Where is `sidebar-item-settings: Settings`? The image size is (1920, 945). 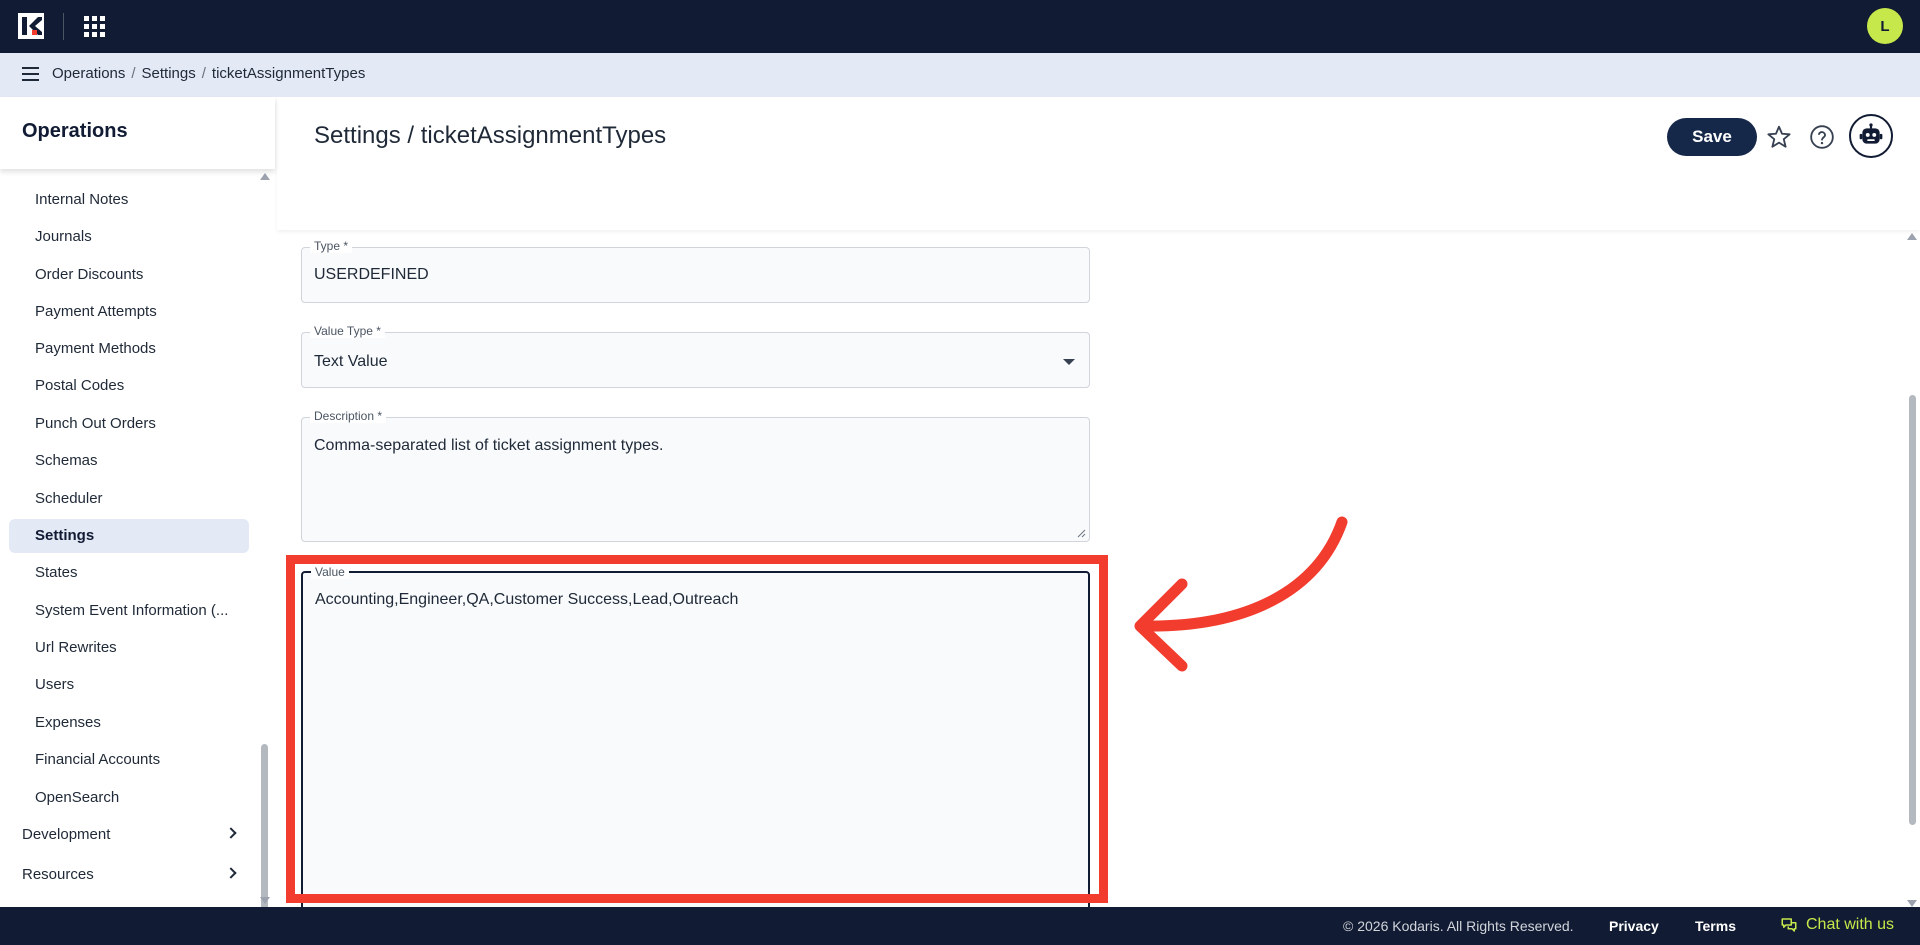 sidebar-item-settings: Settings is located at coordinates (129, 536).